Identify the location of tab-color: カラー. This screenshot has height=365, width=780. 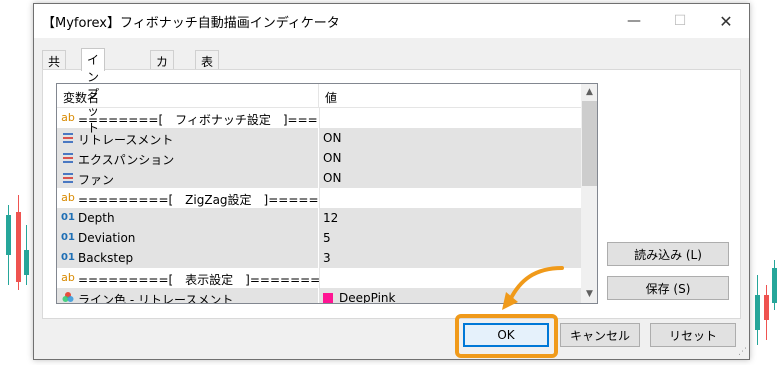
(162, 76).